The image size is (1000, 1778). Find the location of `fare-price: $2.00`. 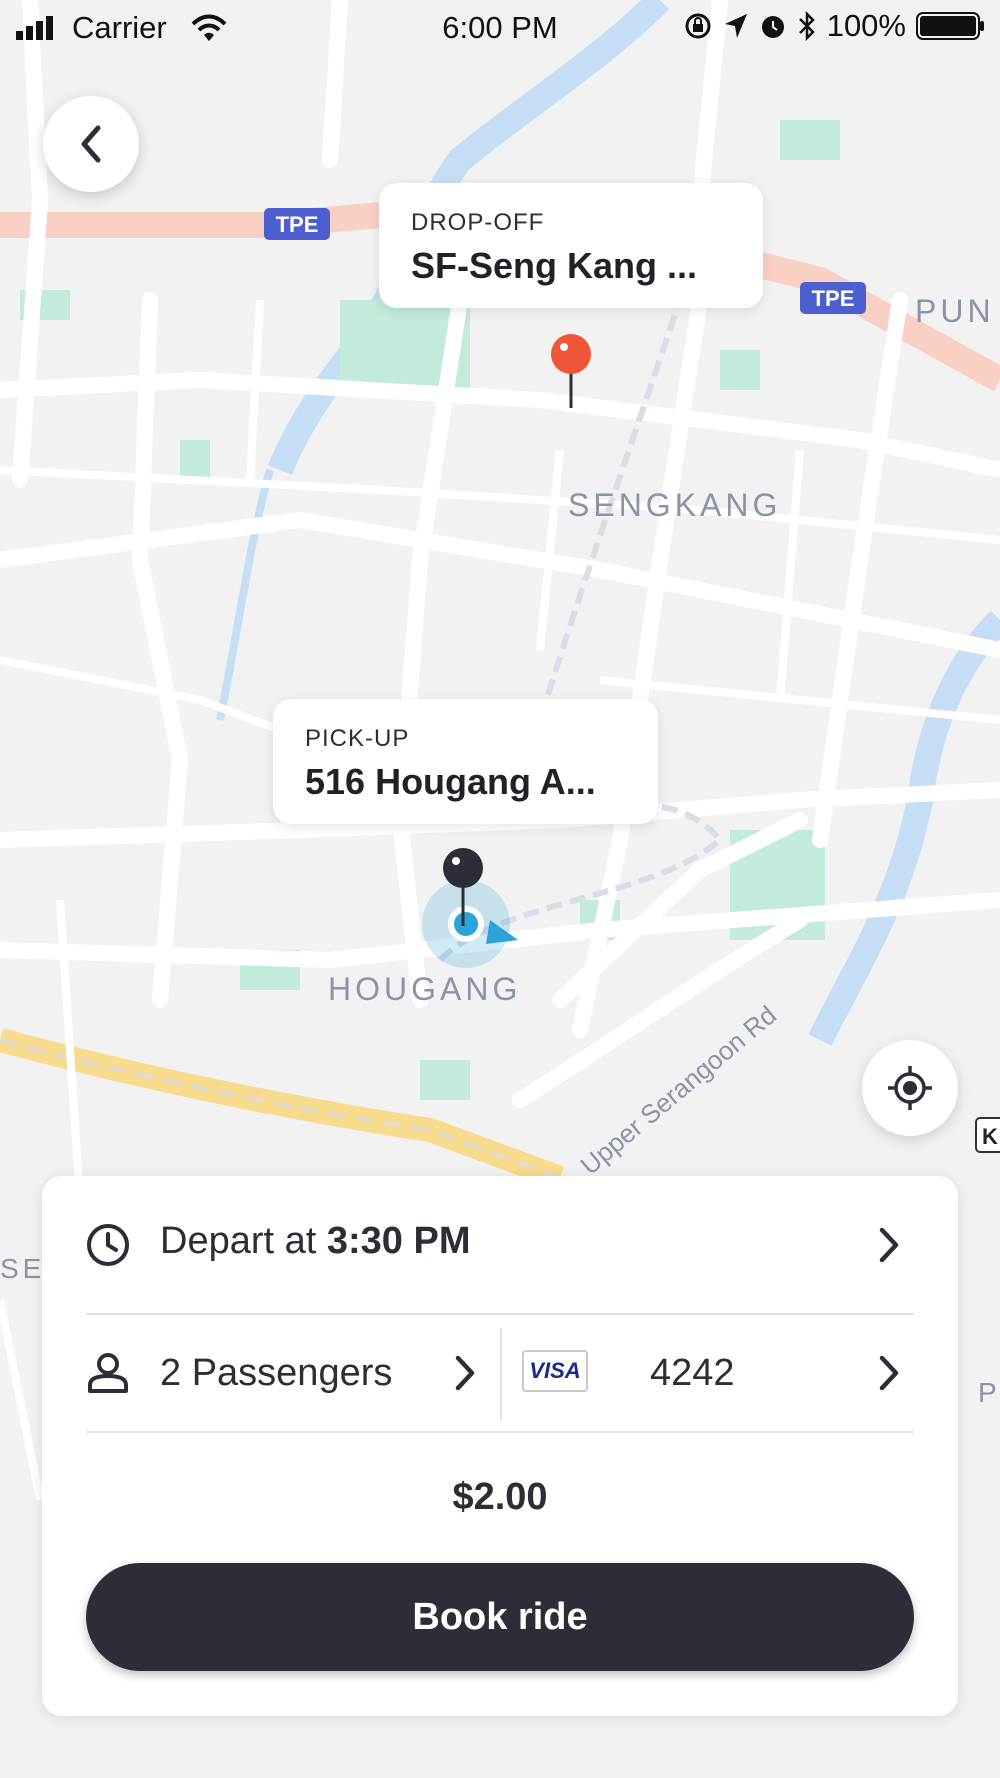

fare-price: $2.00 is located at coordinates (500, 1497).